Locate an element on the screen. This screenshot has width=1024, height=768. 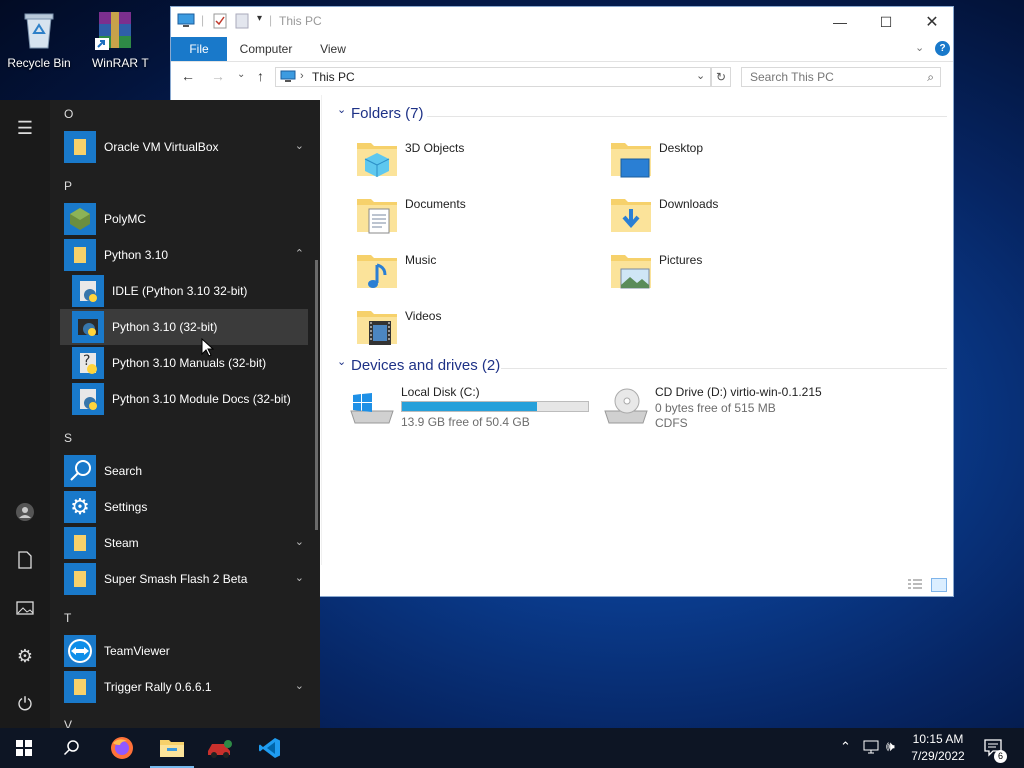
desktop-icon-partial: T is located at coordinates (145, 35).